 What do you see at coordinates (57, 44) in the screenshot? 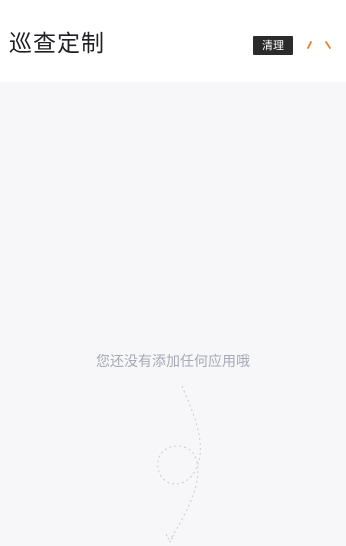
I see `page-title: 巡查定制` at bounding box center [57, 44].